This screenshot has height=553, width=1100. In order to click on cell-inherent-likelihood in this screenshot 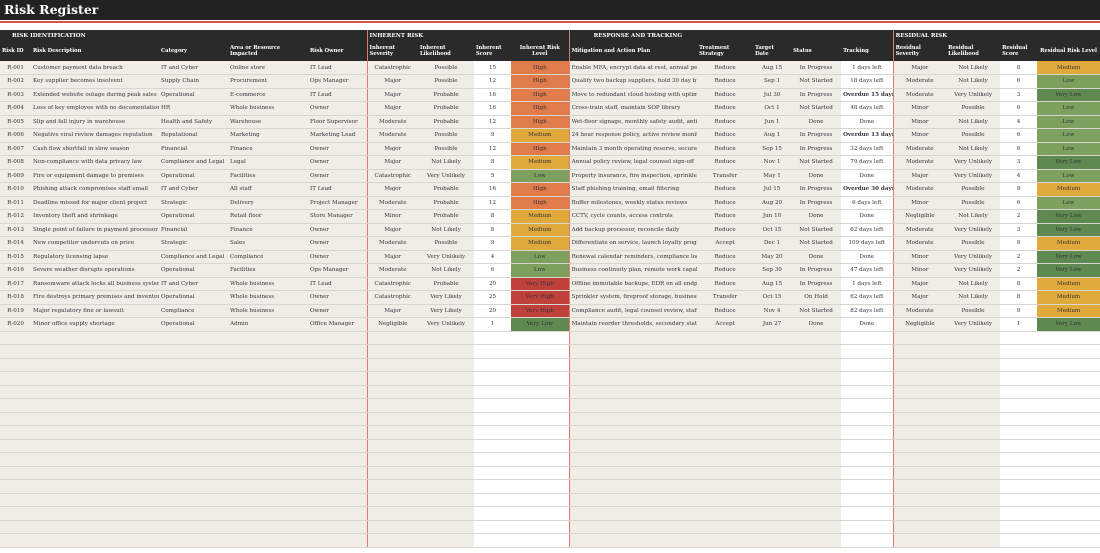, I will do `click(446, 365)`.